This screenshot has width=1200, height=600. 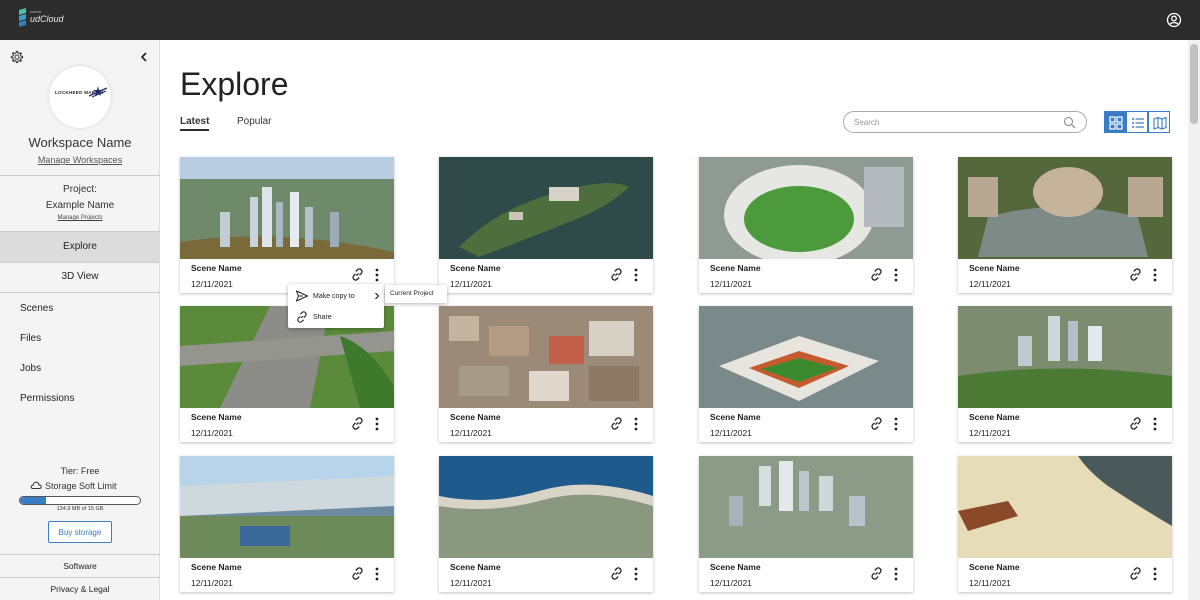 What do you see at coordinates (80, 471) in the screenshot?
I see `tier-label: Tier: Free` at bounding box center [80, 471].